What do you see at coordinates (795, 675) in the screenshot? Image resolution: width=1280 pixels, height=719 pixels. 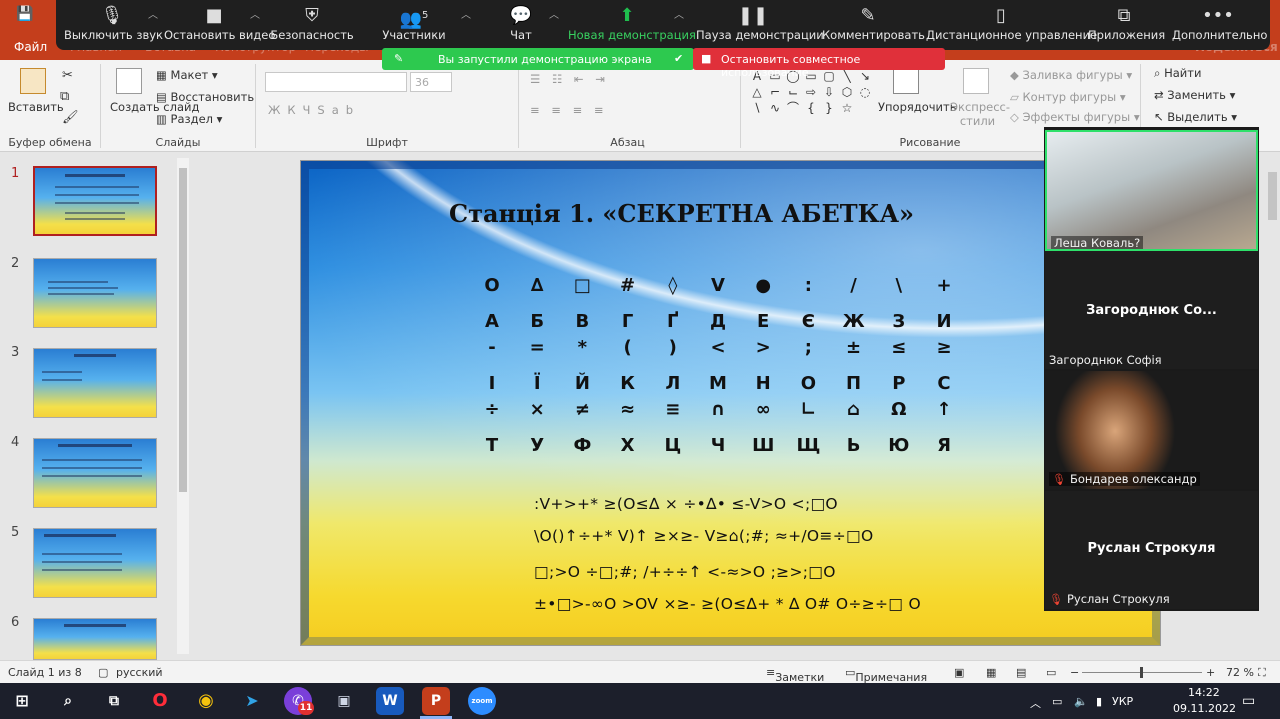 I see `notes-button: ≡ Заметки` at bounding box center [795, 675].